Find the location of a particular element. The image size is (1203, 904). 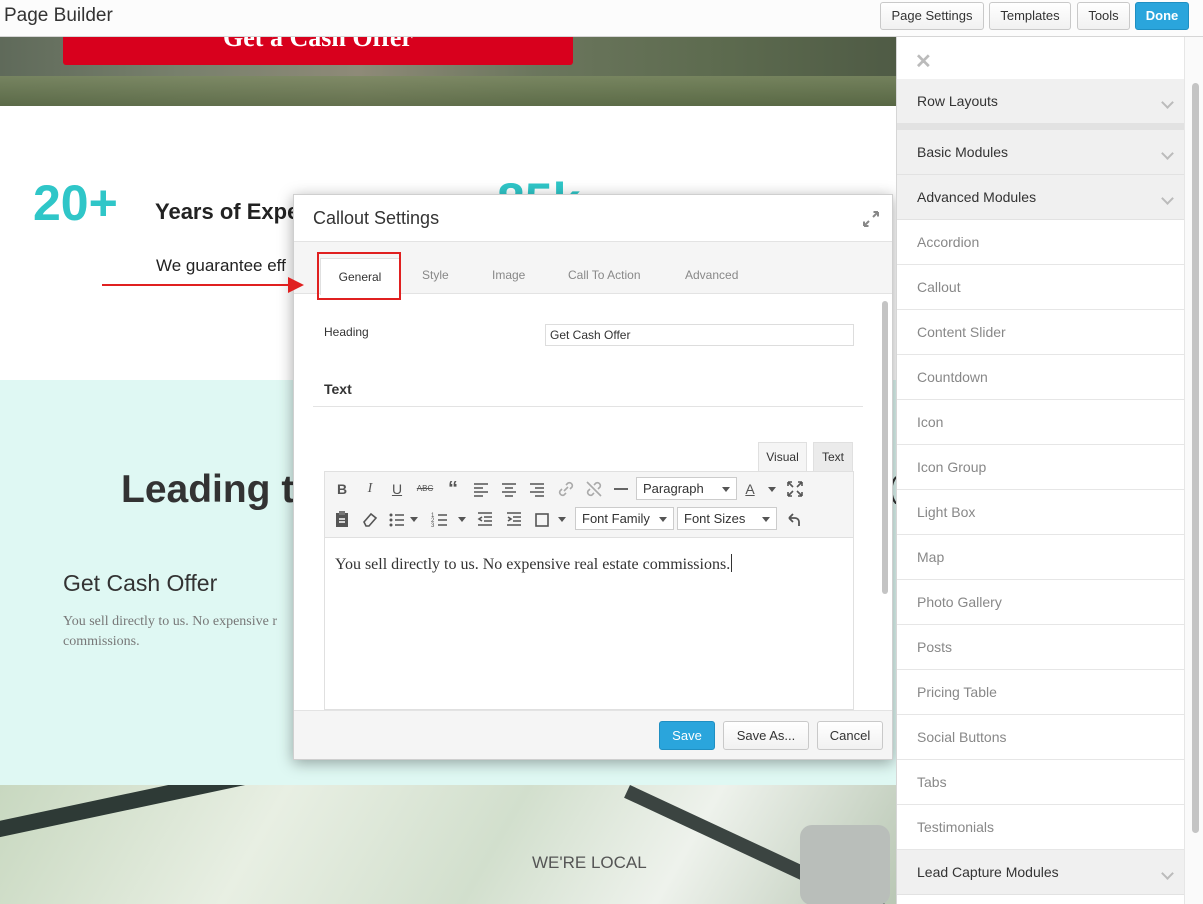

module-callout: Callout is located at coordinates (1040, 287).